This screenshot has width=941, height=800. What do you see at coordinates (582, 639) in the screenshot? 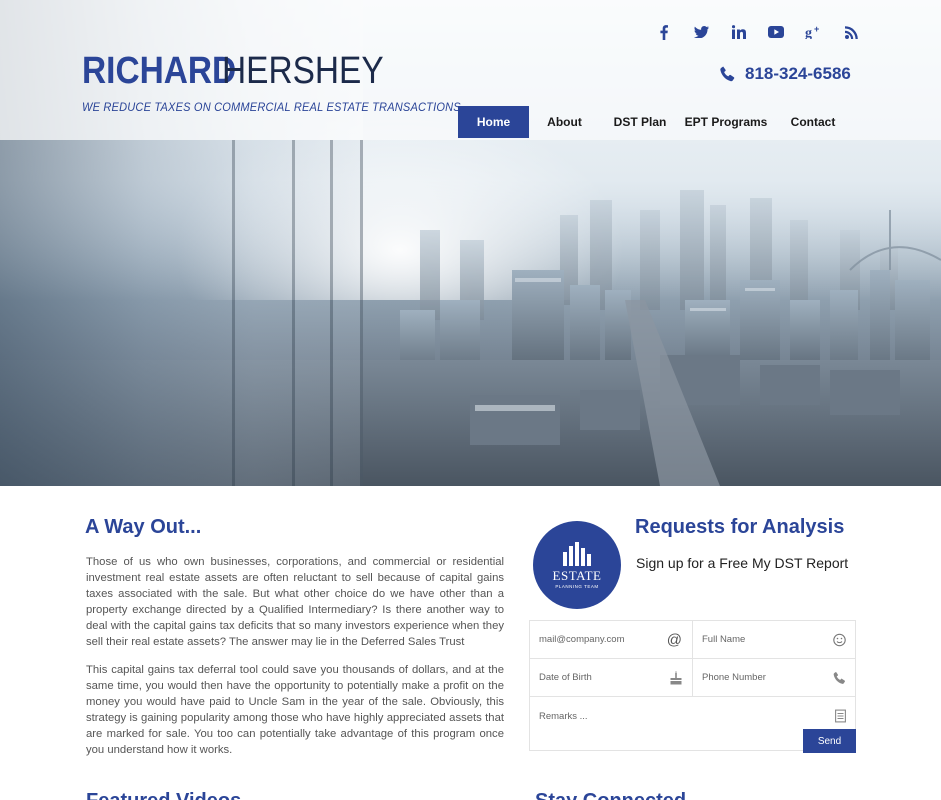
I see `email-placeholder: mail@company.com` at bounding box center [582, 639].